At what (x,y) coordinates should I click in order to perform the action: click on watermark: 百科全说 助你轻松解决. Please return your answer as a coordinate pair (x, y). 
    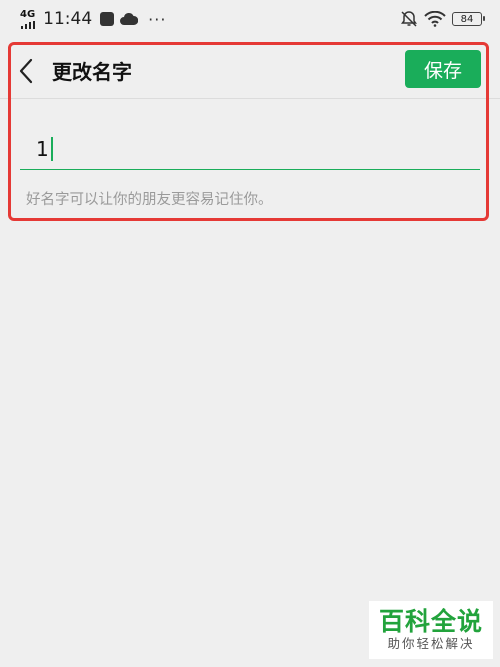
    Looking at the image, I should click on (431, 630).